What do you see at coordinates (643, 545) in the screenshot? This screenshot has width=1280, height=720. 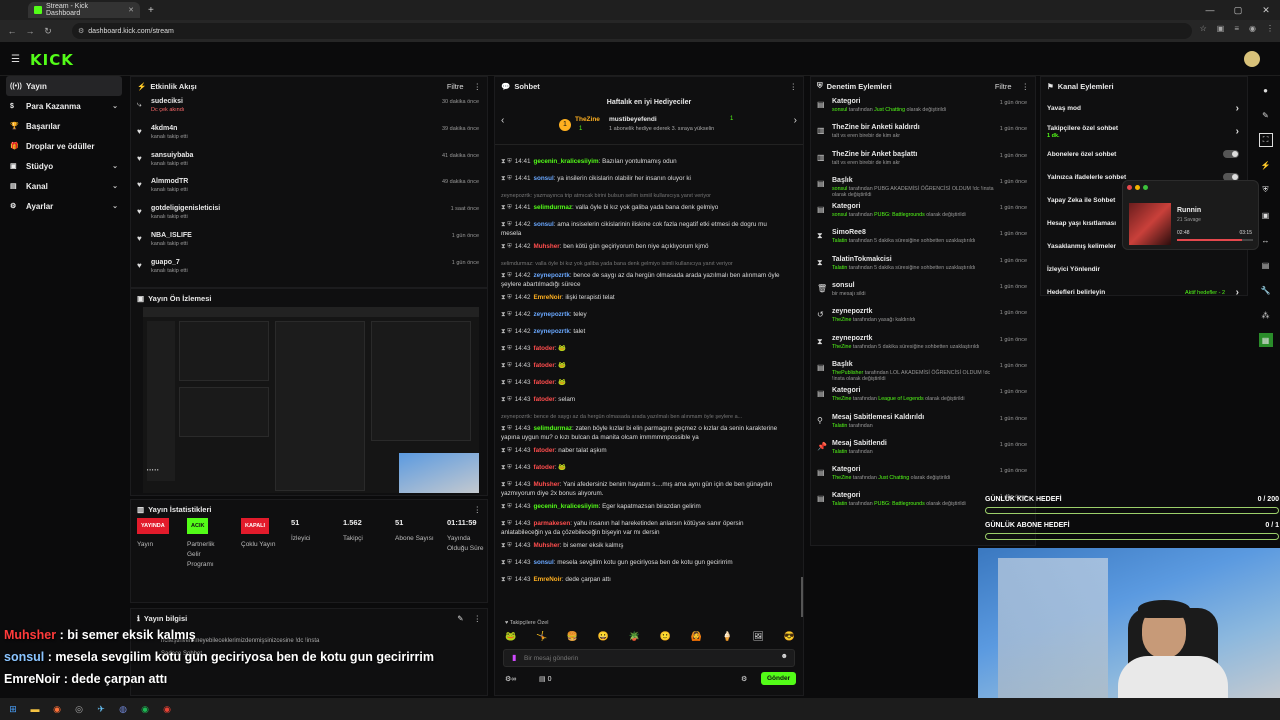 I see `chat-message: ⧗ ⛨ 14:43 Muhsher: bi semer eksik kalmış` at bounding box center [643, 545].